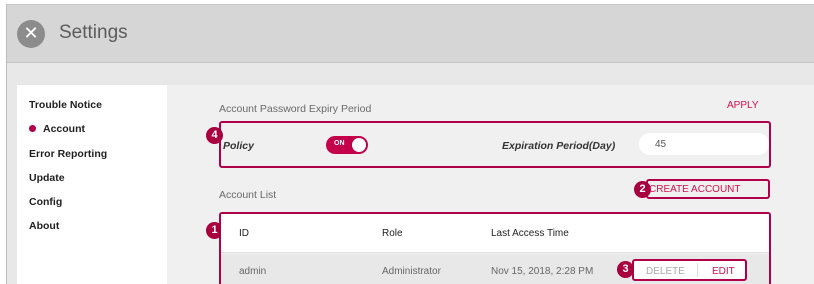 This screenshot has height=284, width=814. Describe the element at coordinates (253, 271) in the screenshot. I see `cell-id: admin` at that location.